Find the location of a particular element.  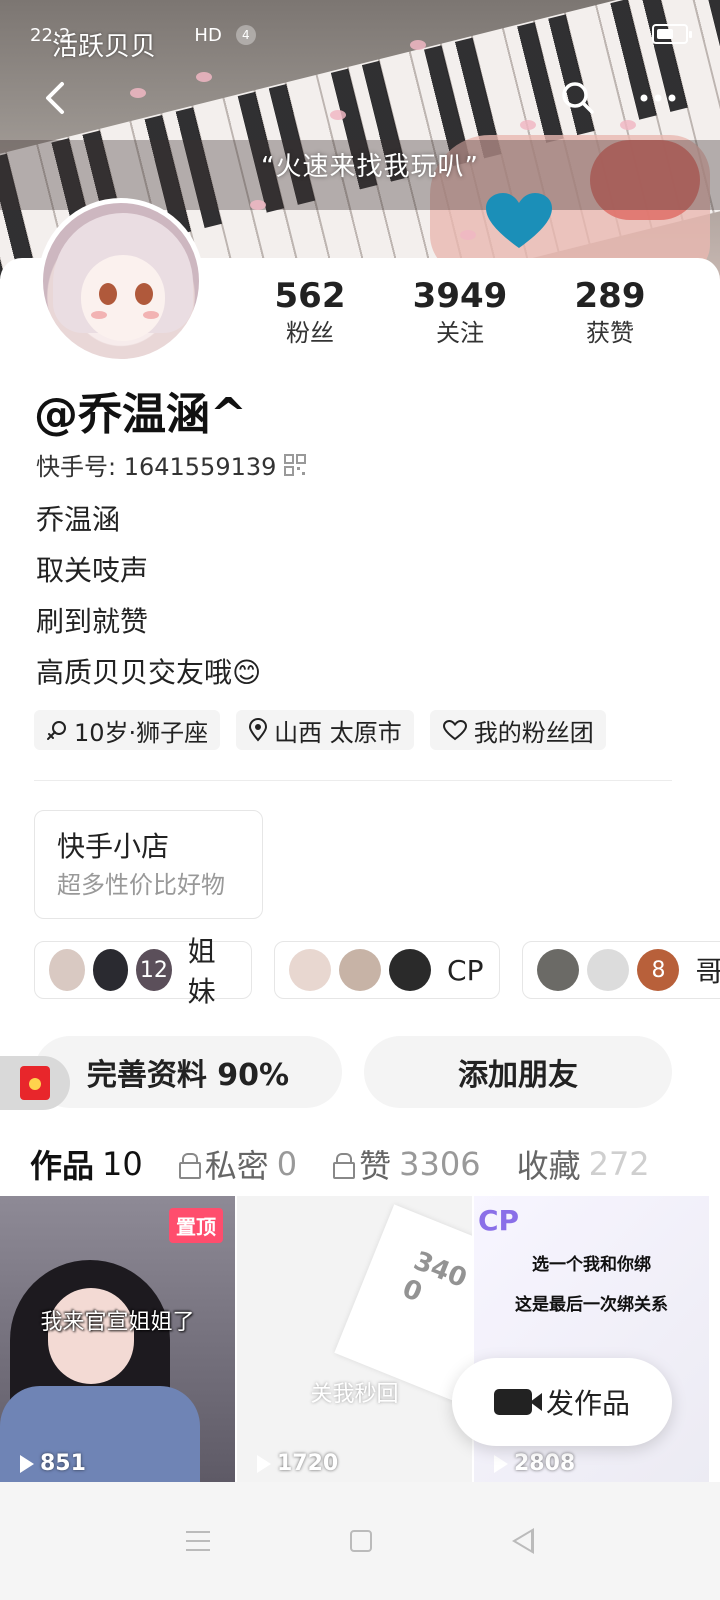

more-button is located at coordinates (658, 98).